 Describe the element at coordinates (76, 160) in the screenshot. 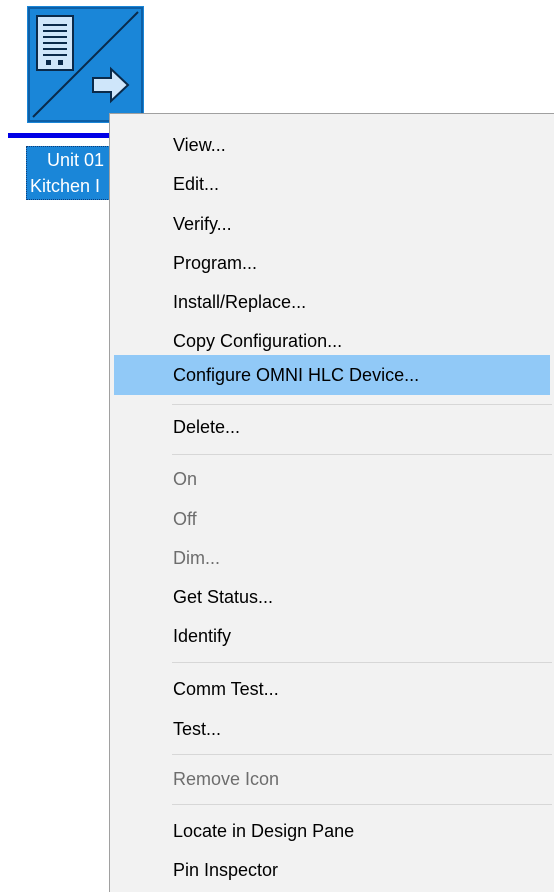

I see `device-label-unit: Unit 01` at that location.